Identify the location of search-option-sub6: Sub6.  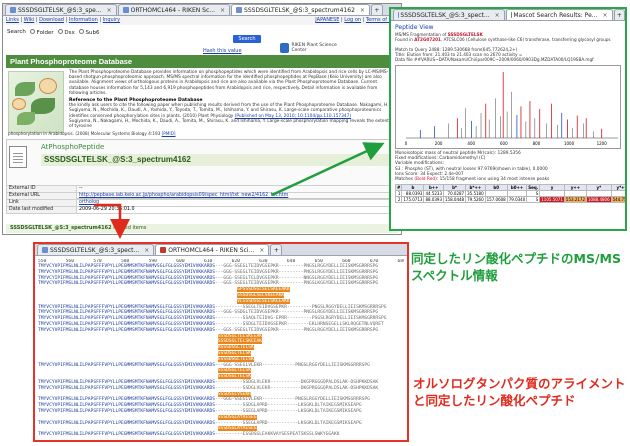
(88, 32).